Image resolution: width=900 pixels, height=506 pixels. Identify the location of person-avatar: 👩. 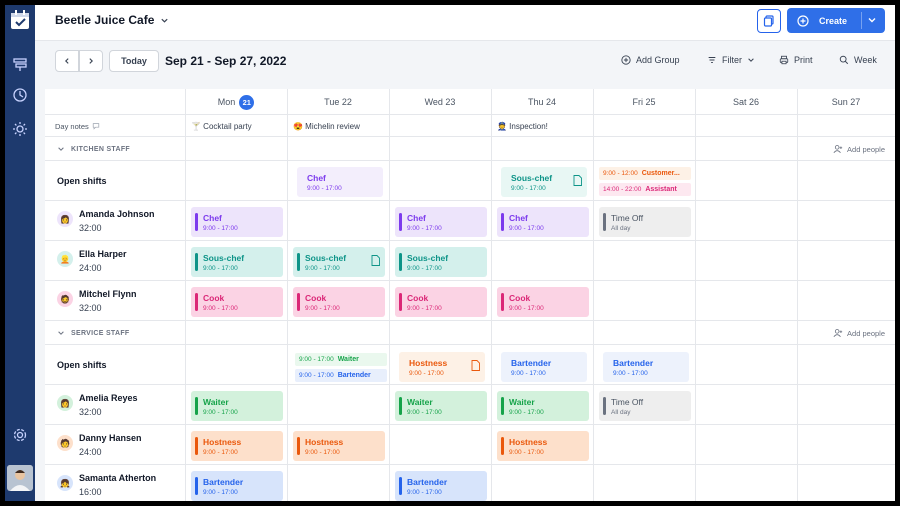
(65, 403).